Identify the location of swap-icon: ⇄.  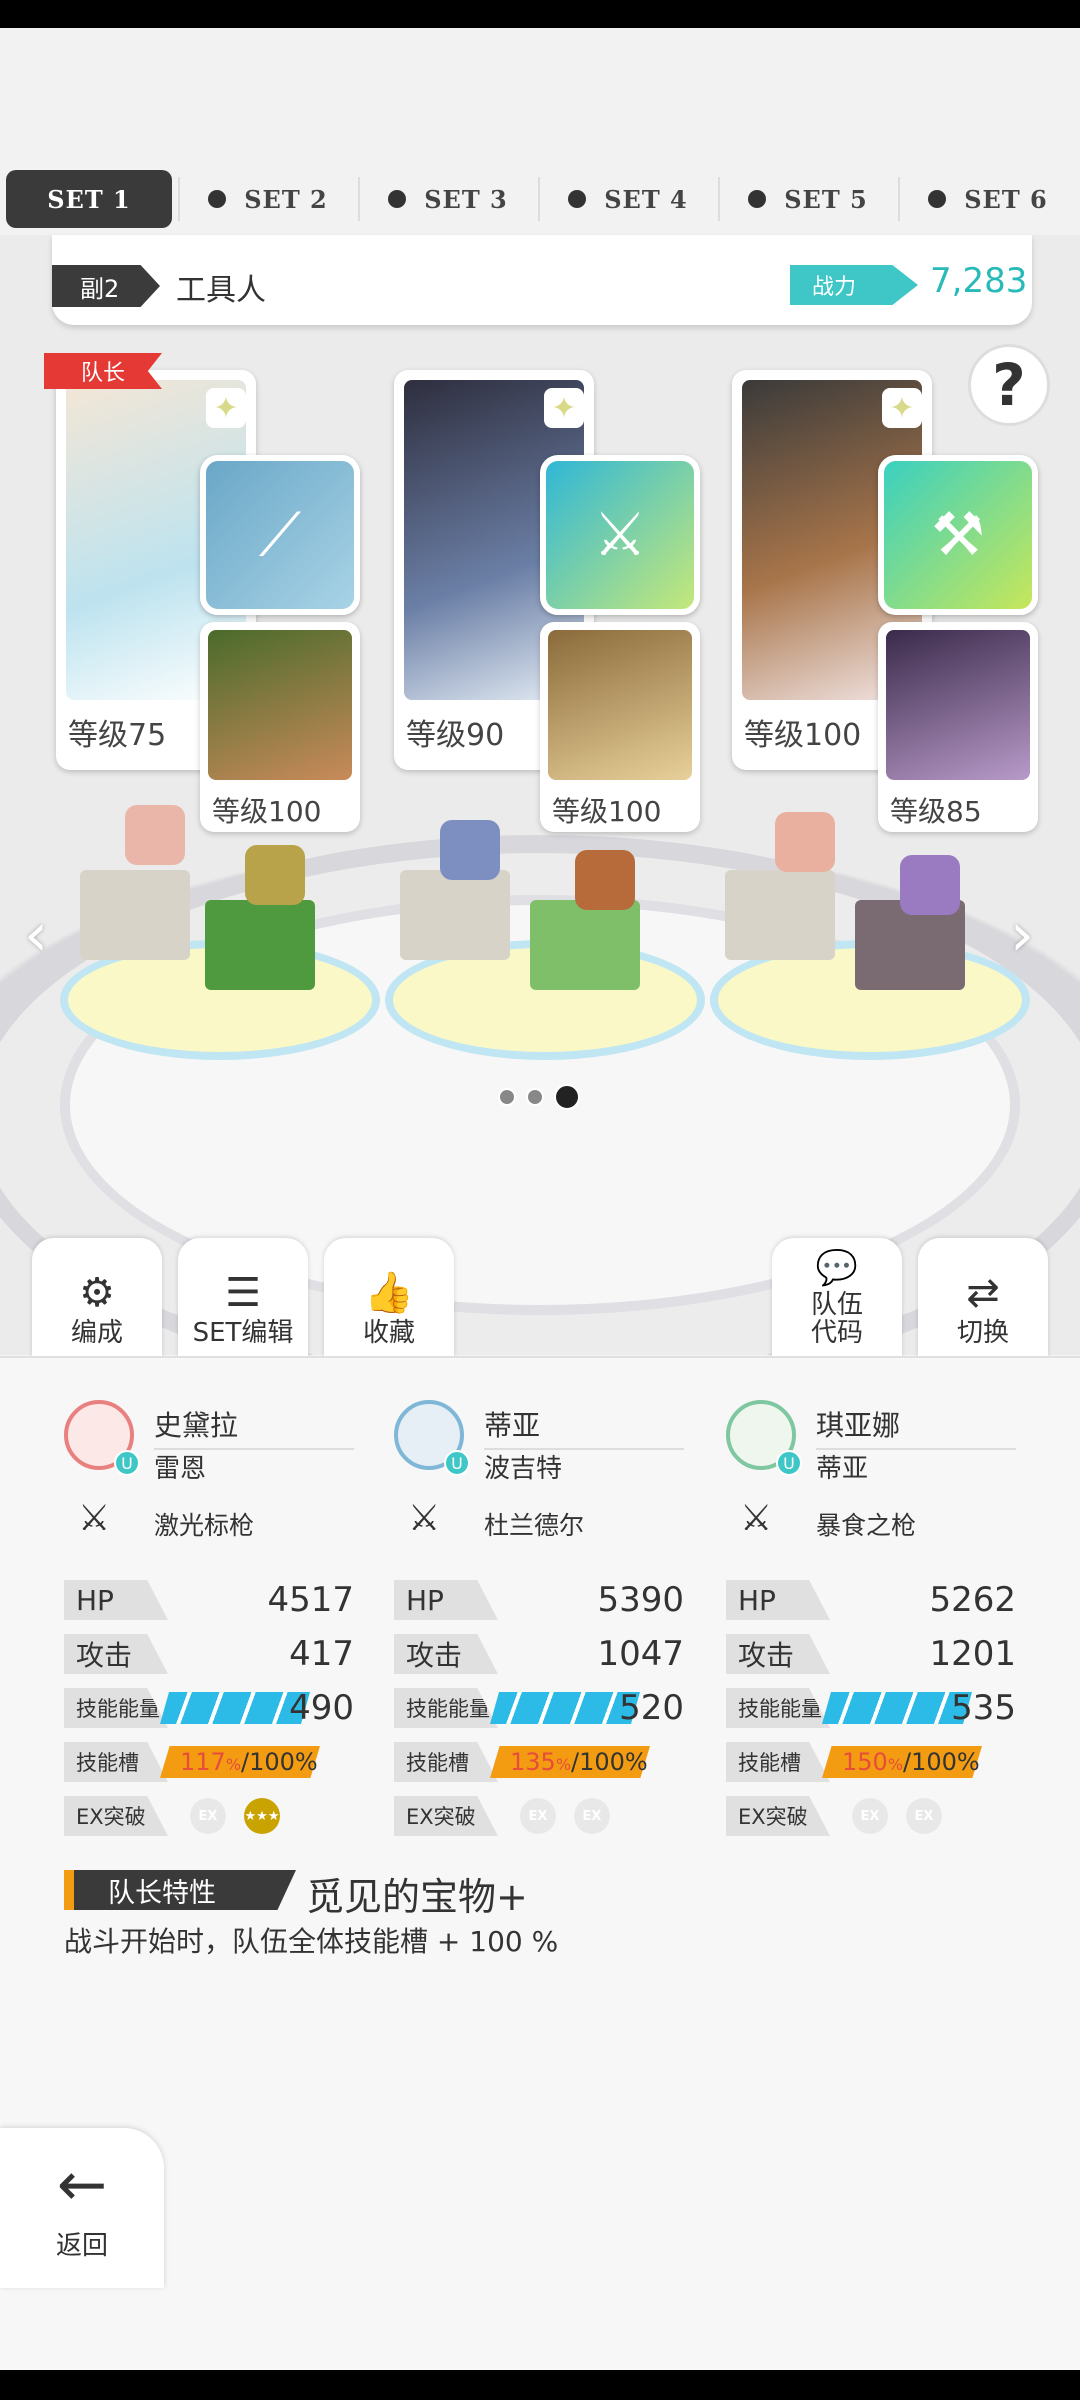
(983, 1293).